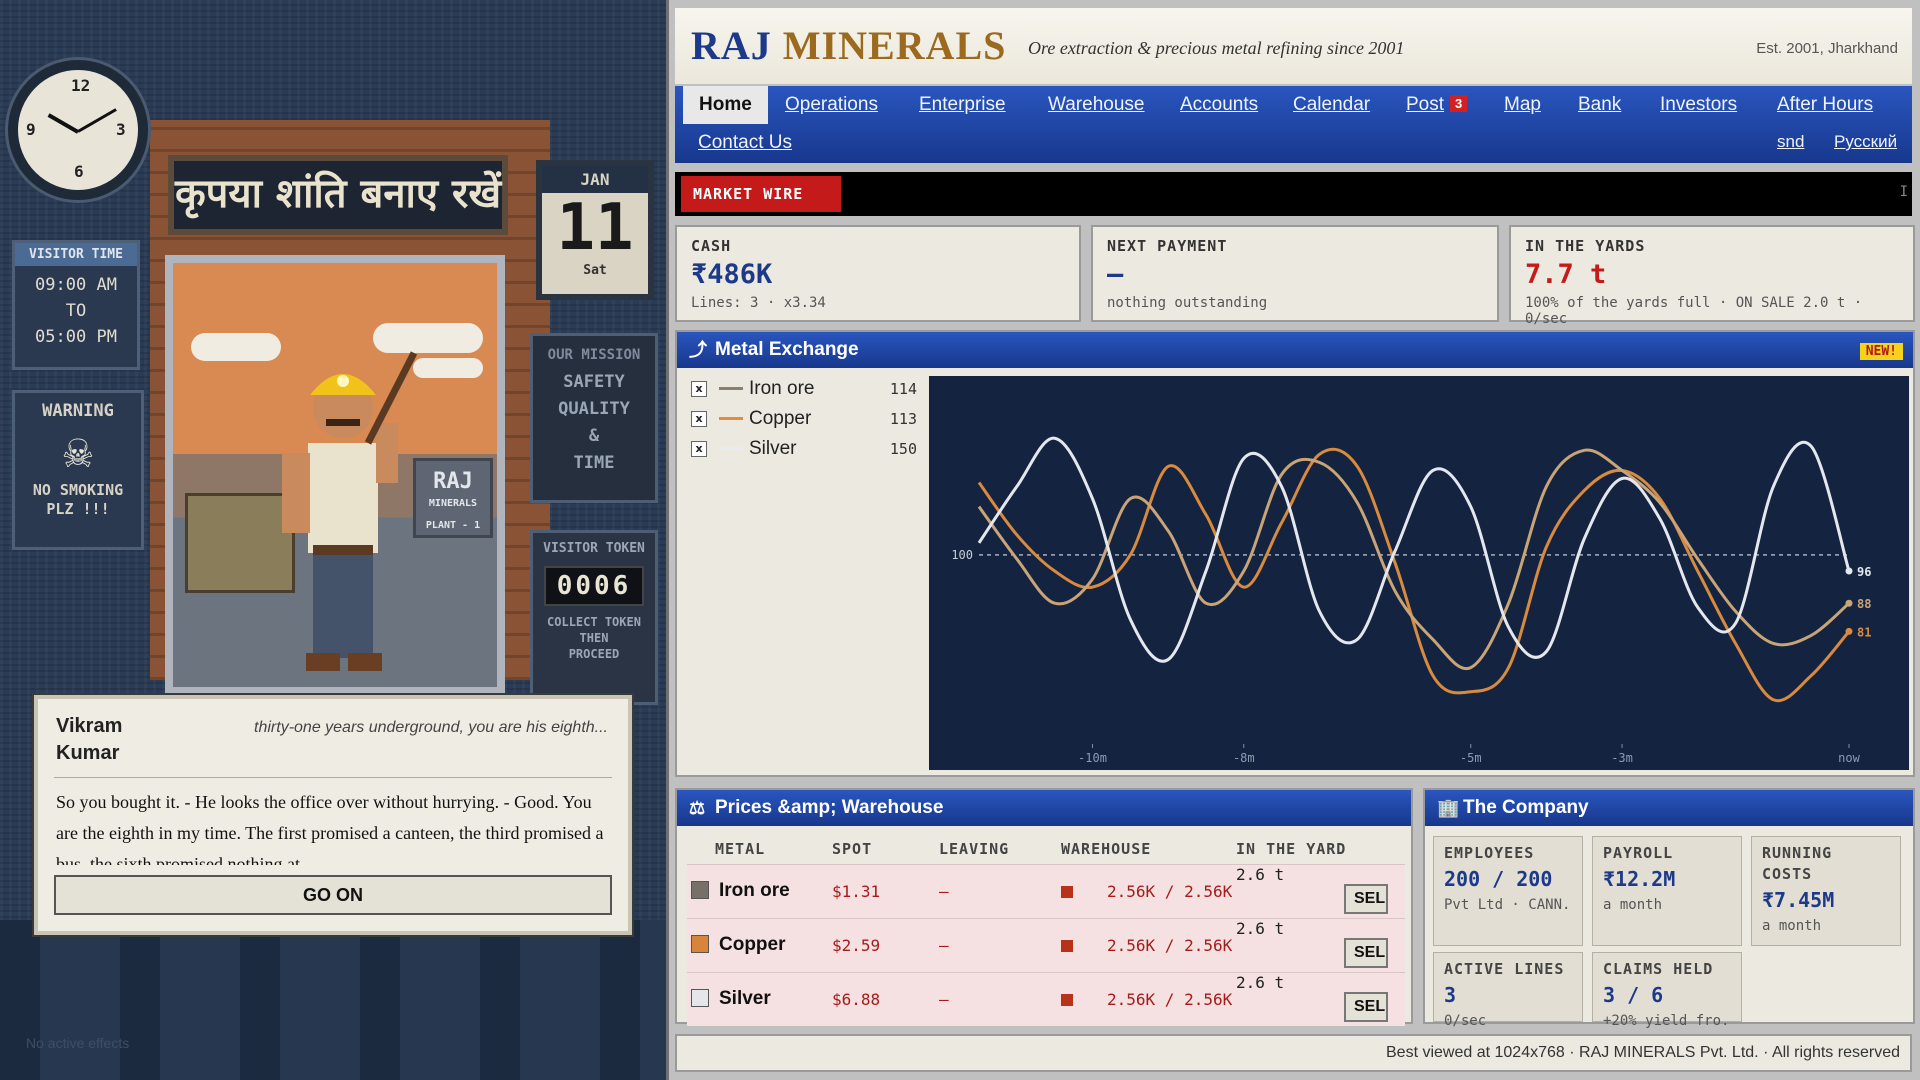 The image size is (1920, 1080). I want to click on building-icon: 🏢, so click(1448, 808).